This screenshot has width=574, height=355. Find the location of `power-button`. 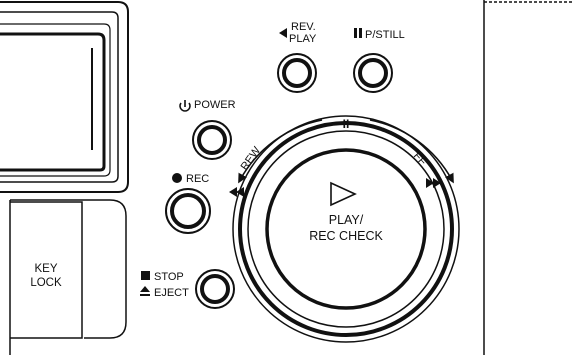

power-button is located at coordinates (212, 140).